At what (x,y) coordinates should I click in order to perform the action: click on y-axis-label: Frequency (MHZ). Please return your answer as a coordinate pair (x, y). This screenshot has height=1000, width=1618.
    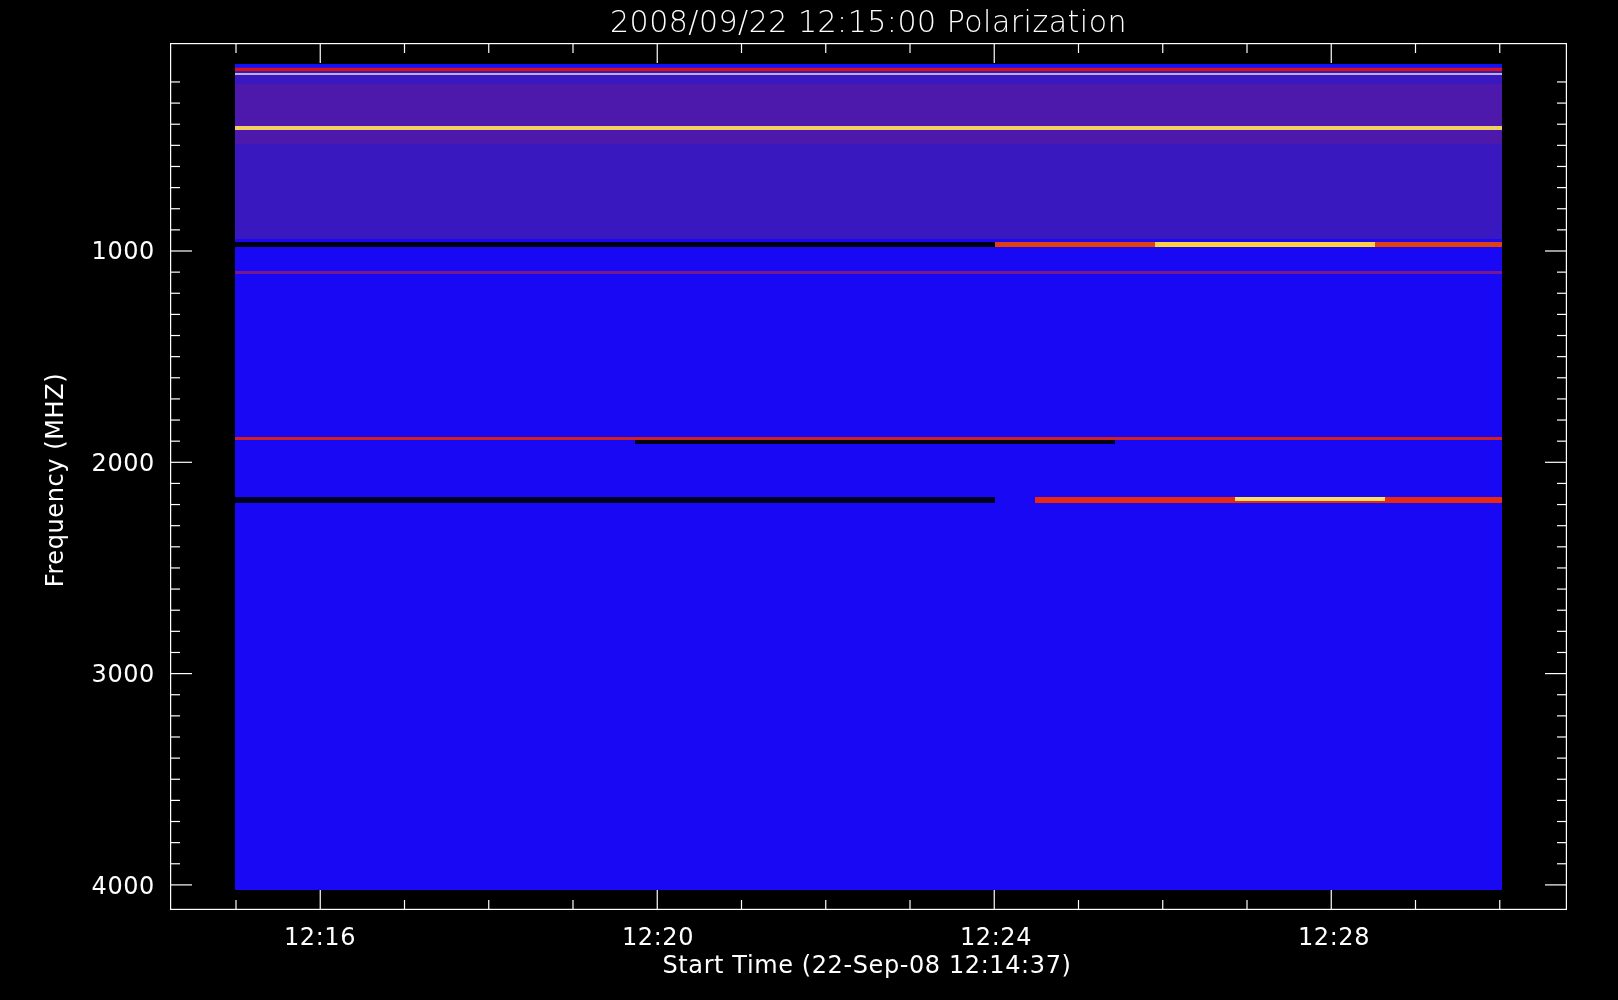
    Looking at the image, I should click on (55, 480).